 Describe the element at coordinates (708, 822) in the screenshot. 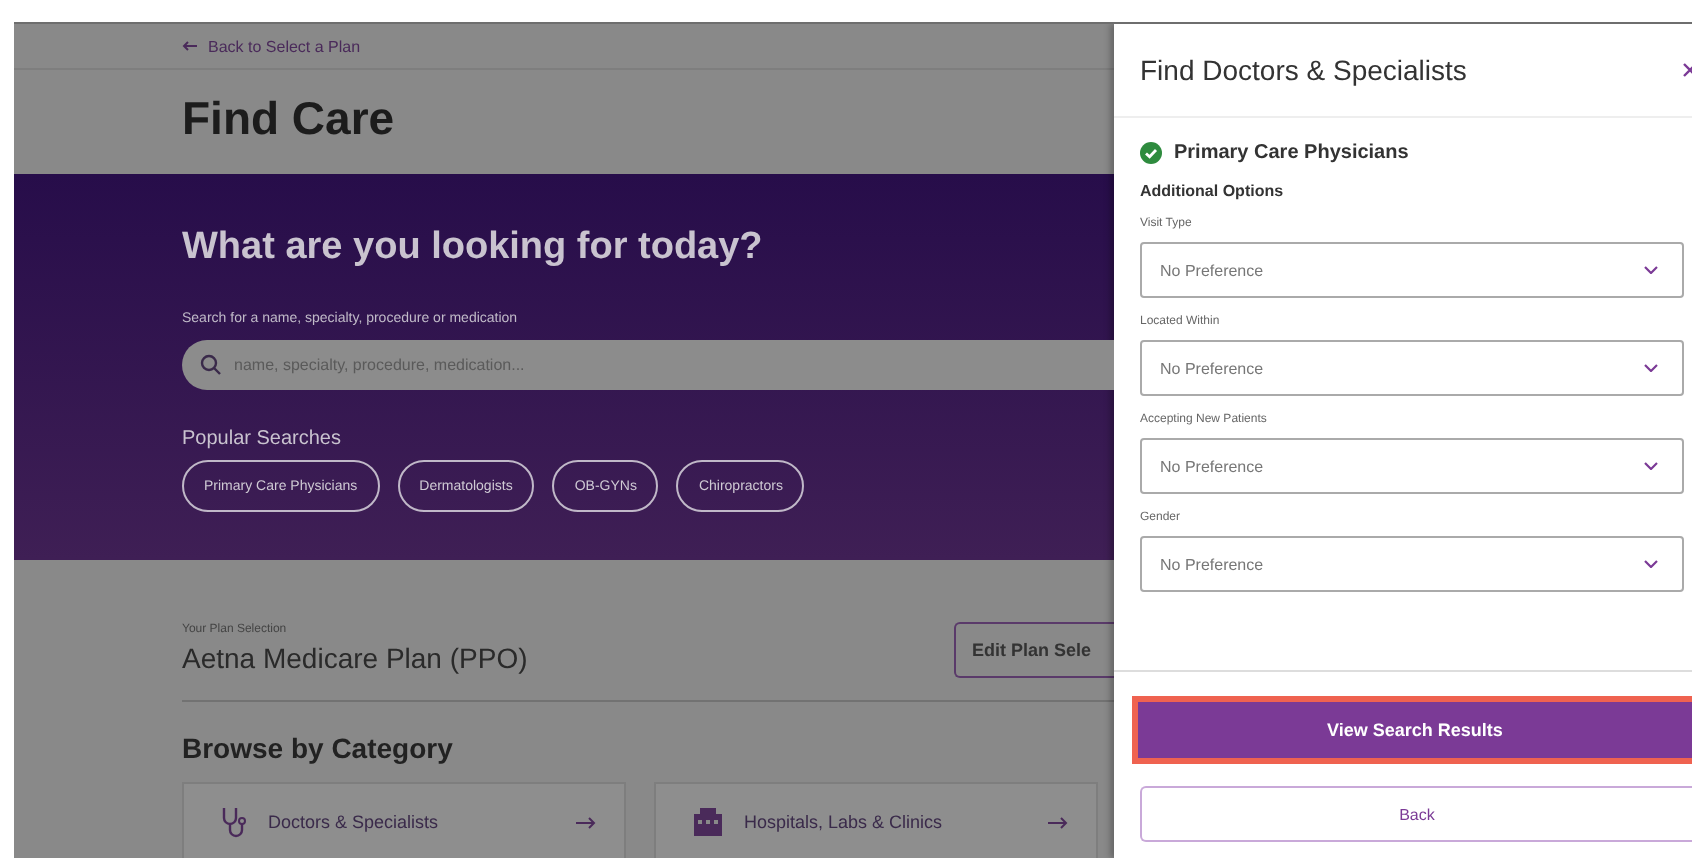

I see `building-icon` at that location.